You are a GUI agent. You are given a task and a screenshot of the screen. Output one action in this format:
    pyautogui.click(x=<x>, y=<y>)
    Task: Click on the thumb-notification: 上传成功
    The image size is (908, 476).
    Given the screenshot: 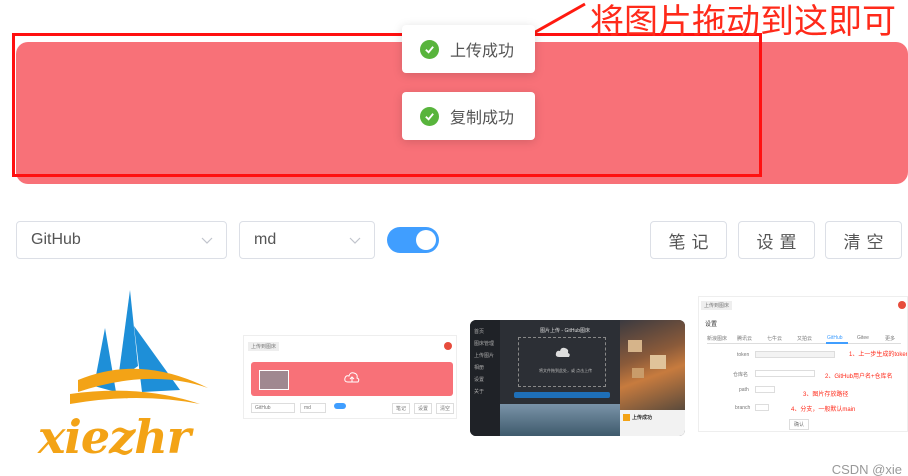 What is the action you would take?
    pyautogui.click(x=652, y=423)
    